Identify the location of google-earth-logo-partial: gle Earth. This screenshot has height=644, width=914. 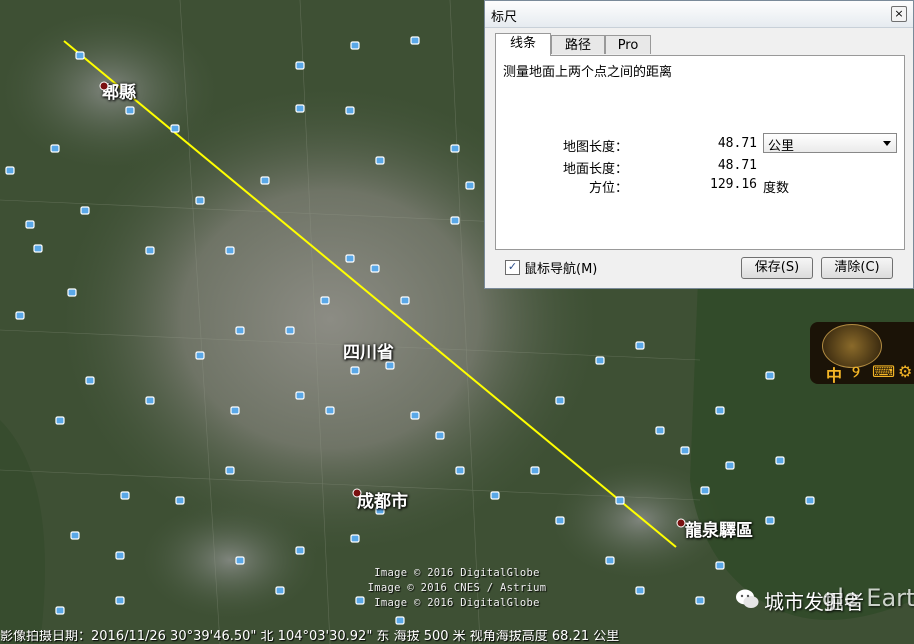
(868, 598).